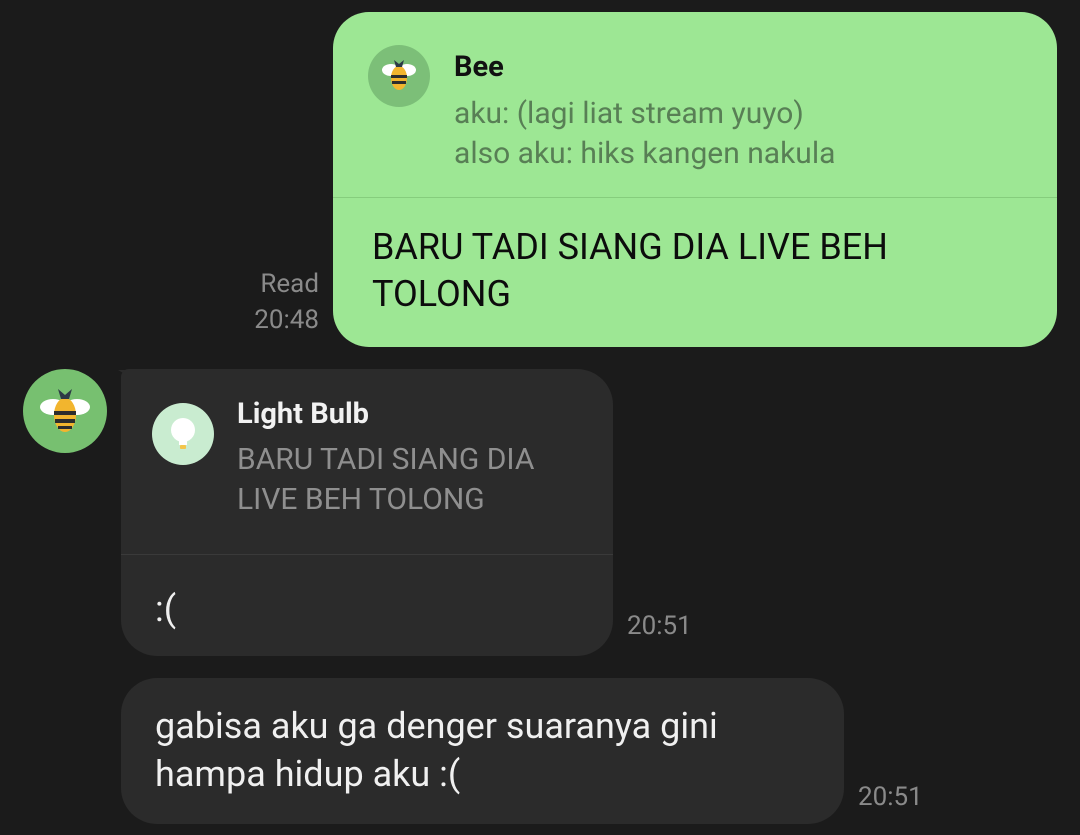 The height and width of the screenshot is (835, 1080). Describe the element at coordinates (303, 414) in the screenshot. I see `quote-sender-name: Light Bulb` at that location.